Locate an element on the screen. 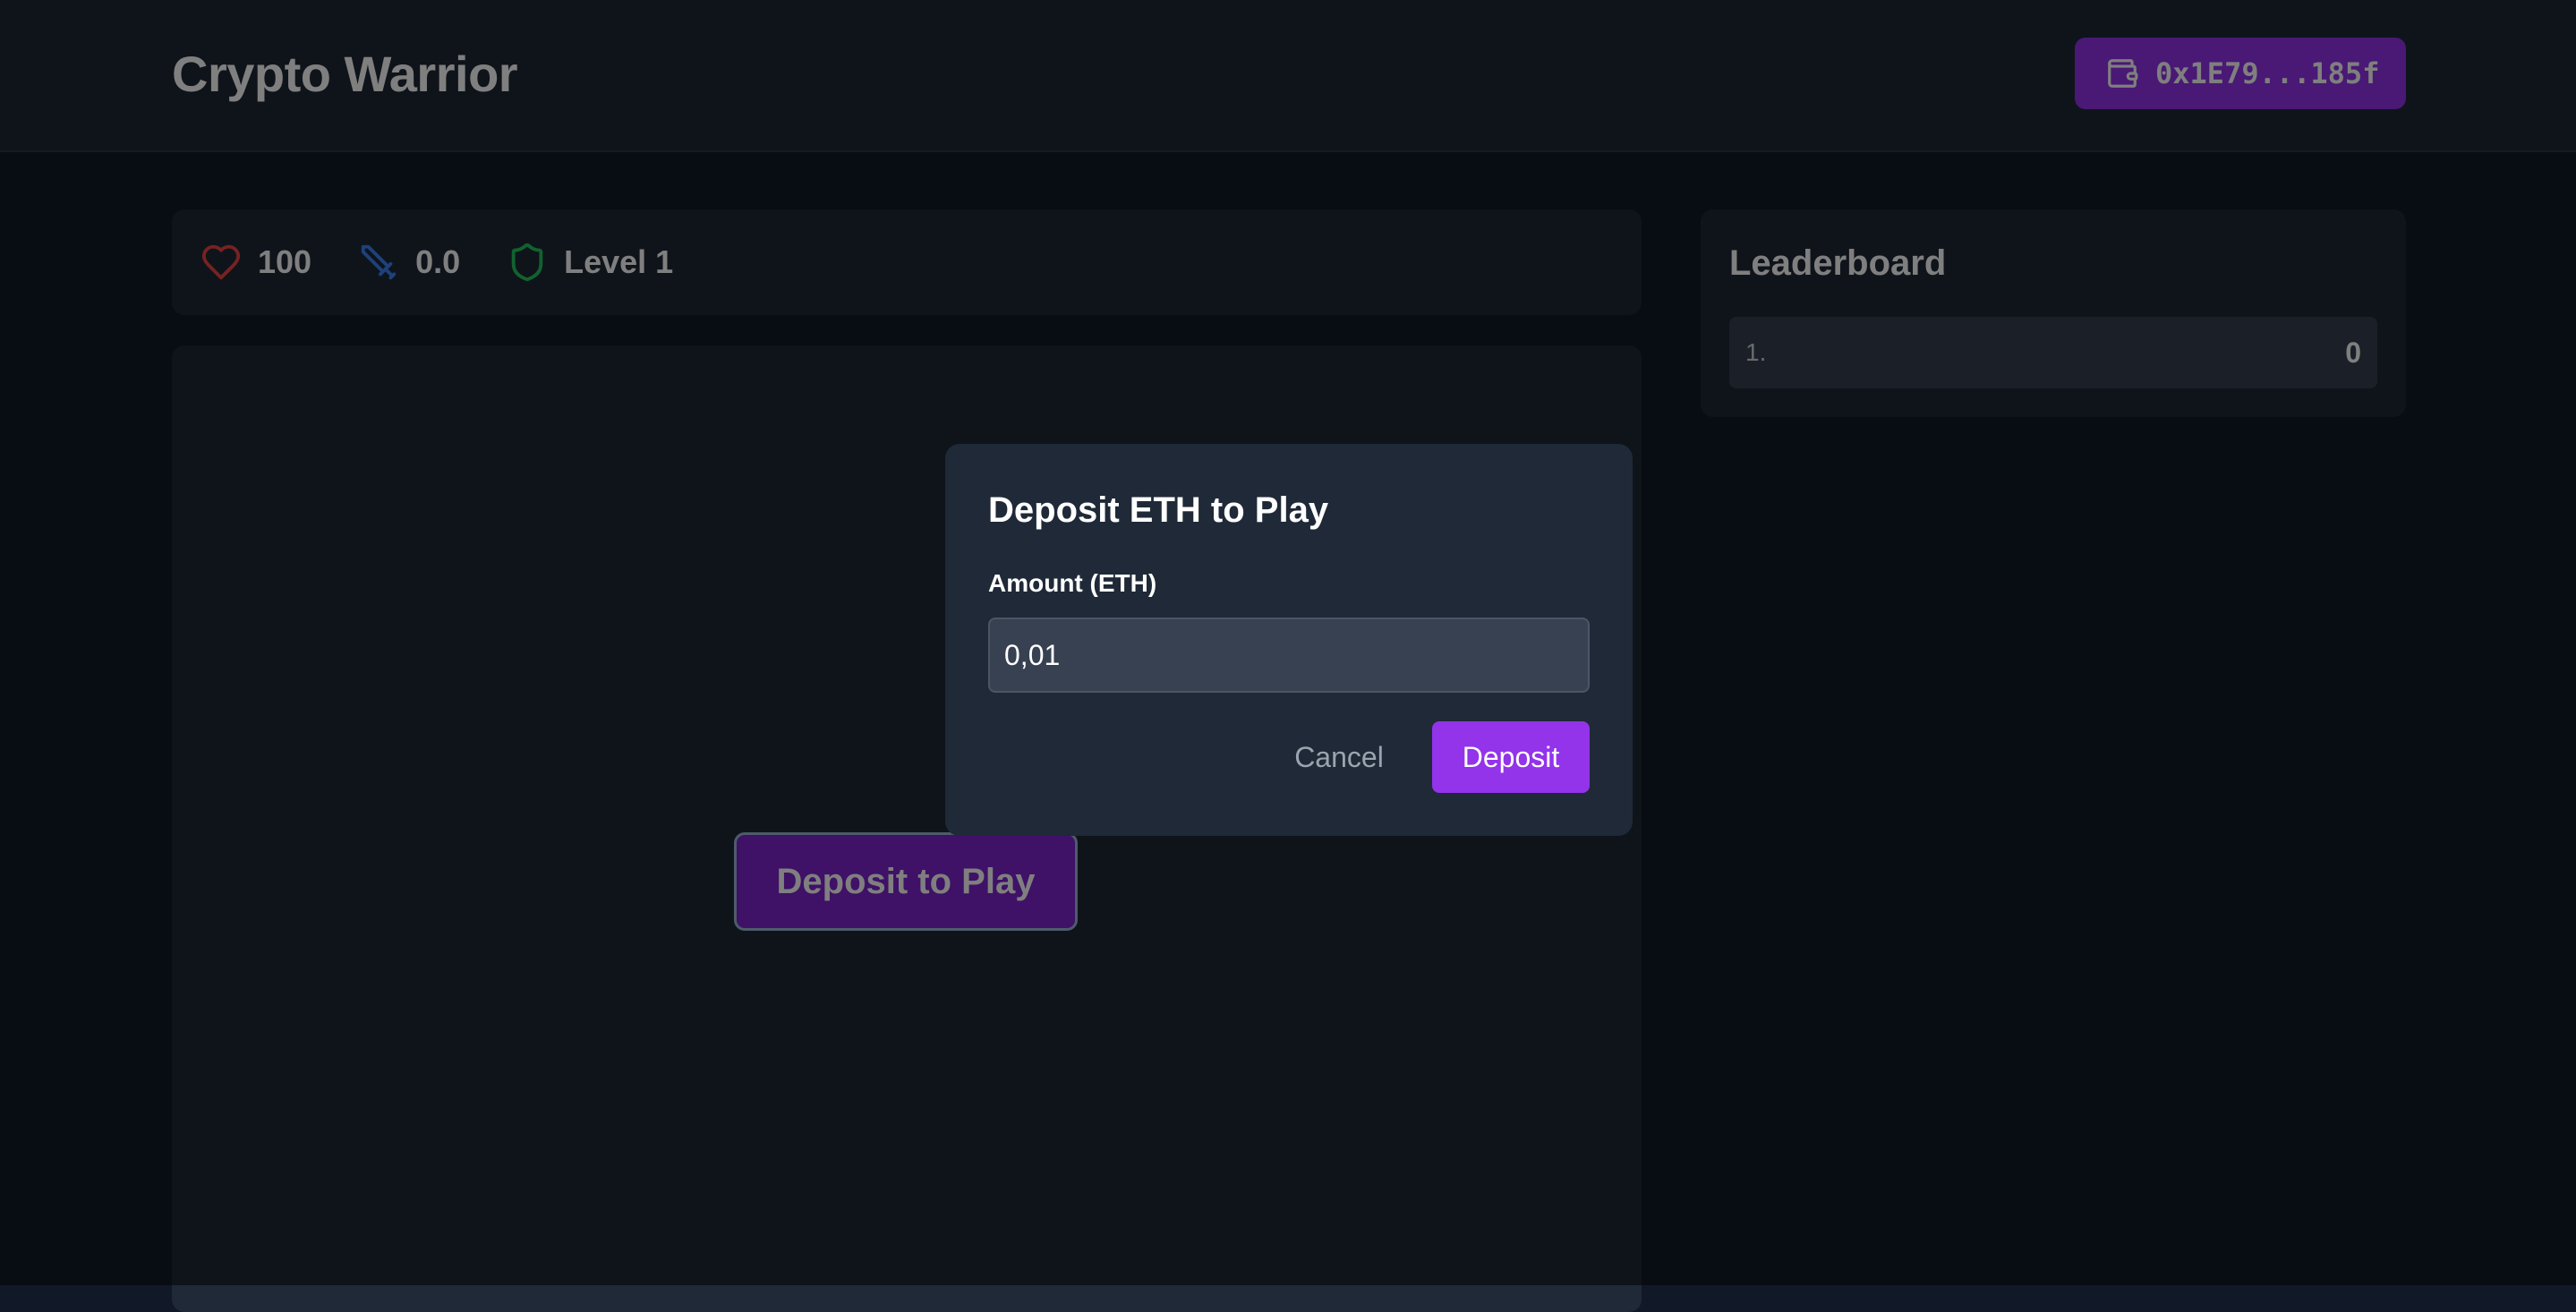 The height and width of the screenshot is (1312, 2576). modal-title: Deposit ETH to Play is located at coordinates (1158, 510).